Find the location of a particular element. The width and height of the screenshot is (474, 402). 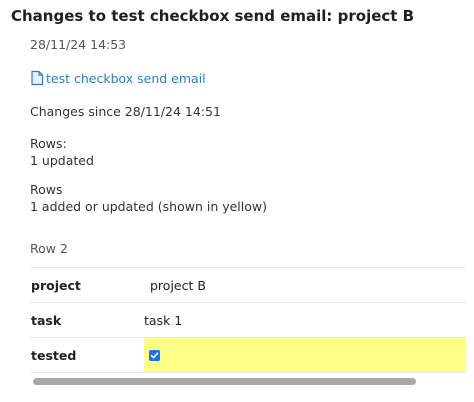

table-row: task task 1 is located at coordinates (248, 320).